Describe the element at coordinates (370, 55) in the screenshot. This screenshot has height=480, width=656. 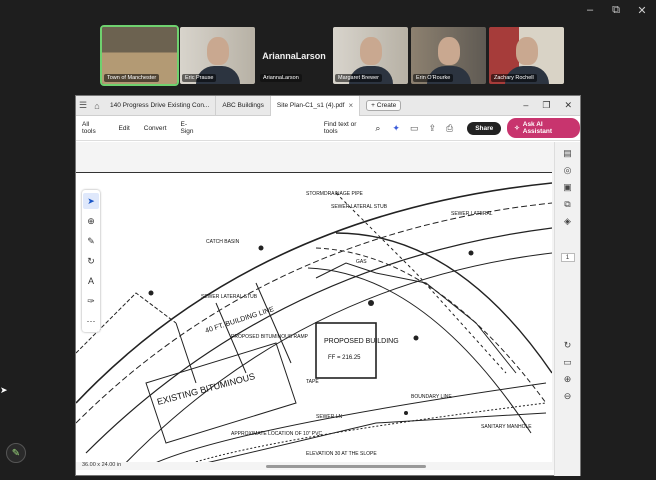
I see `participant-tile: Margaret Brewer` at that location.